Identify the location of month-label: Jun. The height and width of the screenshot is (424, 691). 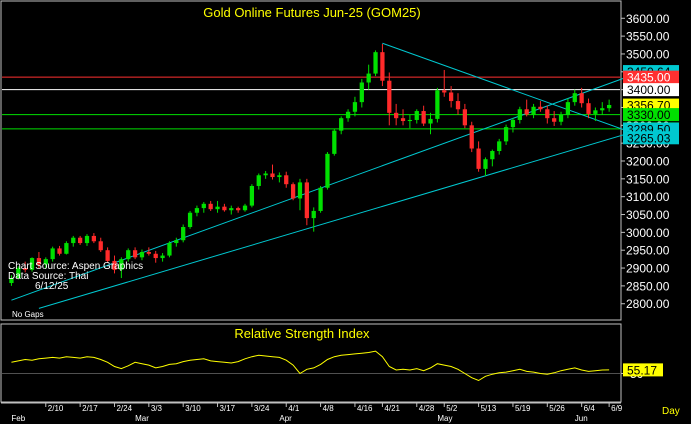
(581, 418).